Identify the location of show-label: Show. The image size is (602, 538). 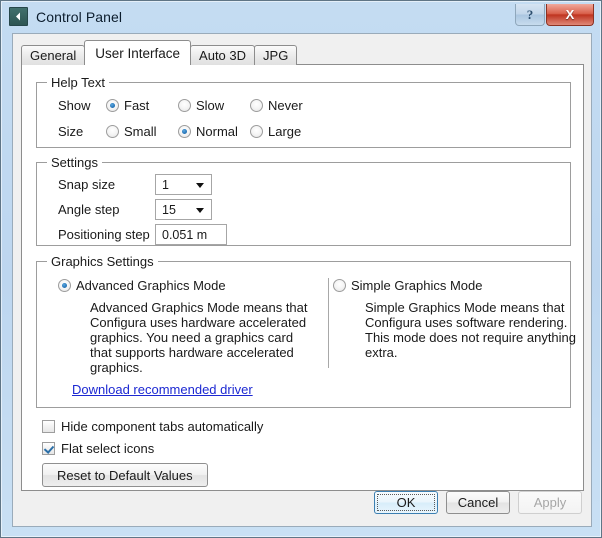
(74, 105).